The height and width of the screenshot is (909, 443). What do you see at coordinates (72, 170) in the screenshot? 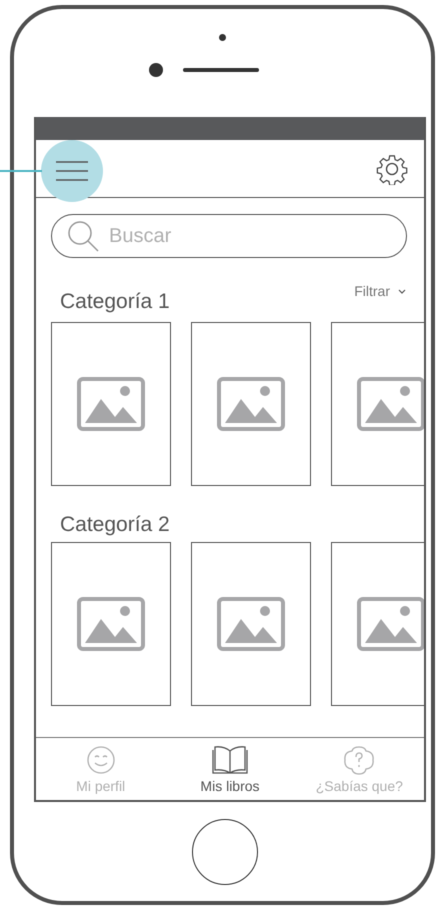
I see `menu-icon` at bounding box center [72, 170].